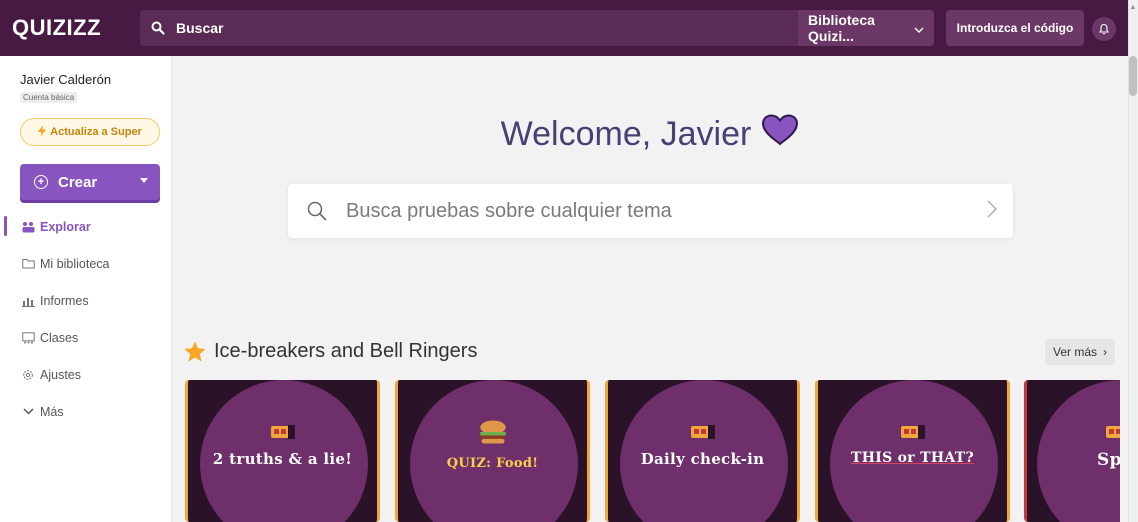 The image size is (1138, 522). What do you see at coordinates (144, 180) in the screenshot?
I see `caret-down-icon` at bounding box center [144, 180].